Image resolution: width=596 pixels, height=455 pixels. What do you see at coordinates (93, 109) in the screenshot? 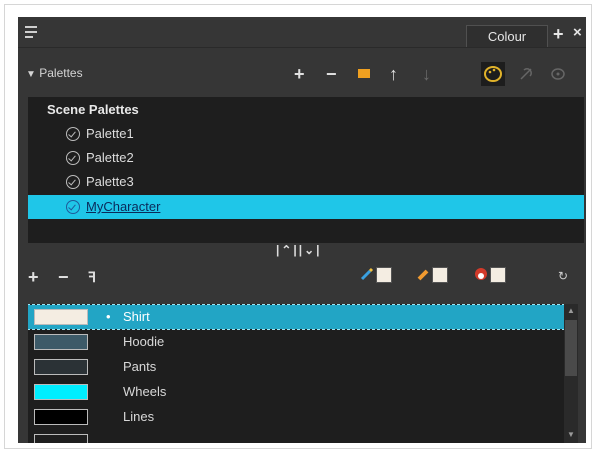
I see `scene-palettes-header: Scene Palettes` at bounding box center [93, 109].